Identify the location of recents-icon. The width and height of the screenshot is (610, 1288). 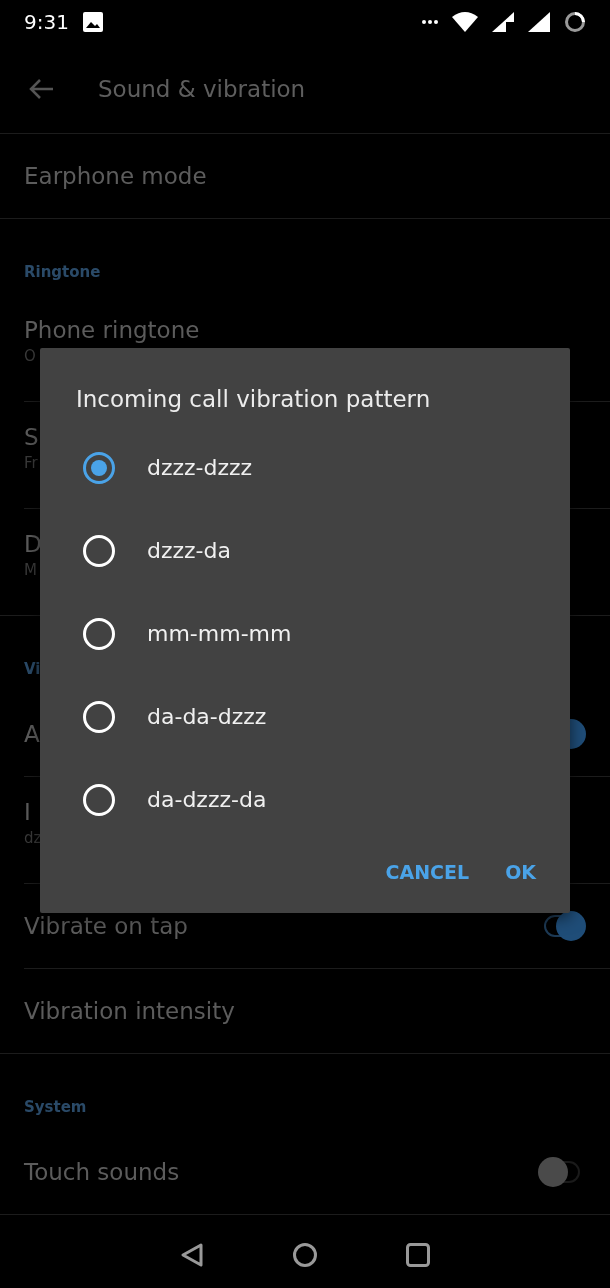
(418, 1254).